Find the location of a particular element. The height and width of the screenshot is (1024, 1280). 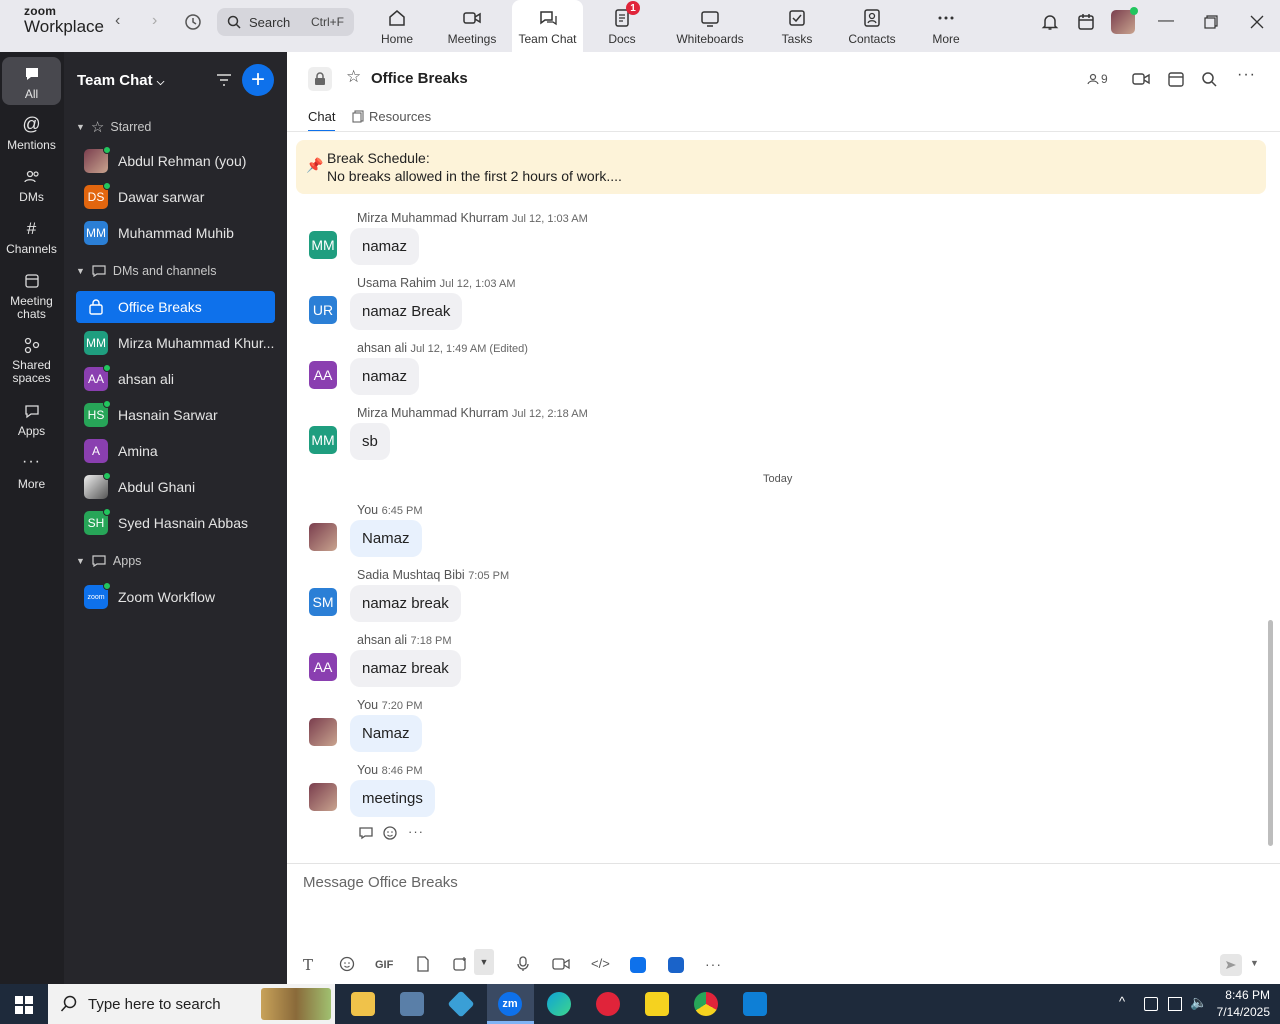

avatar: SM is located at coordinates (323, 602).